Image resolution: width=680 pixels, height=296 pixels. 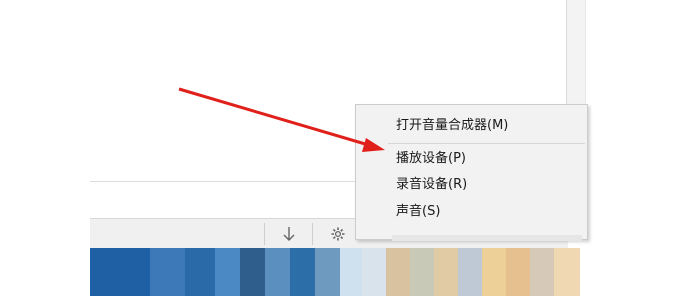 I want to click on taskbar, so click(x=347, y=272).